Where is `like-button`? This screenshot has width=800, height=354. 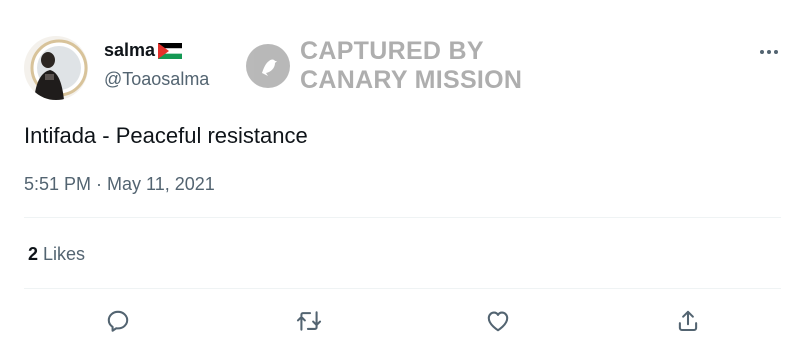
like-button is located at coordinates (498, 321).